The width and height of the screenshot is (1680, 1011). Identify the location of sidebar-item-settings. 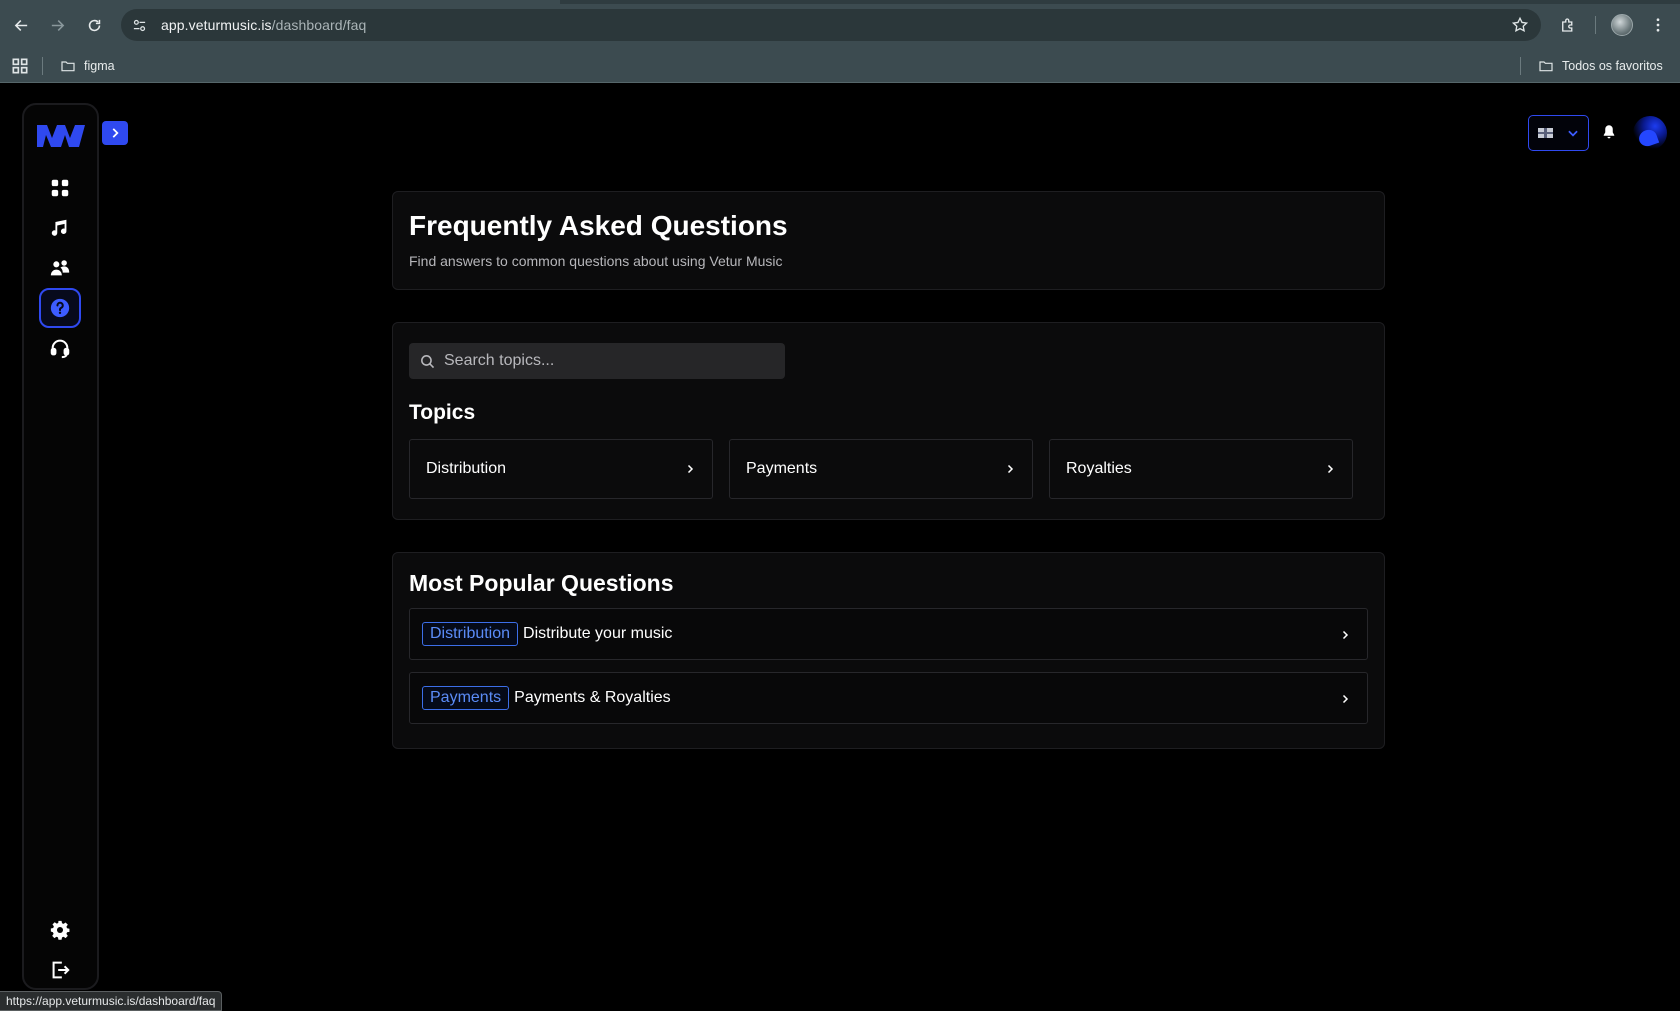
(60, 930).